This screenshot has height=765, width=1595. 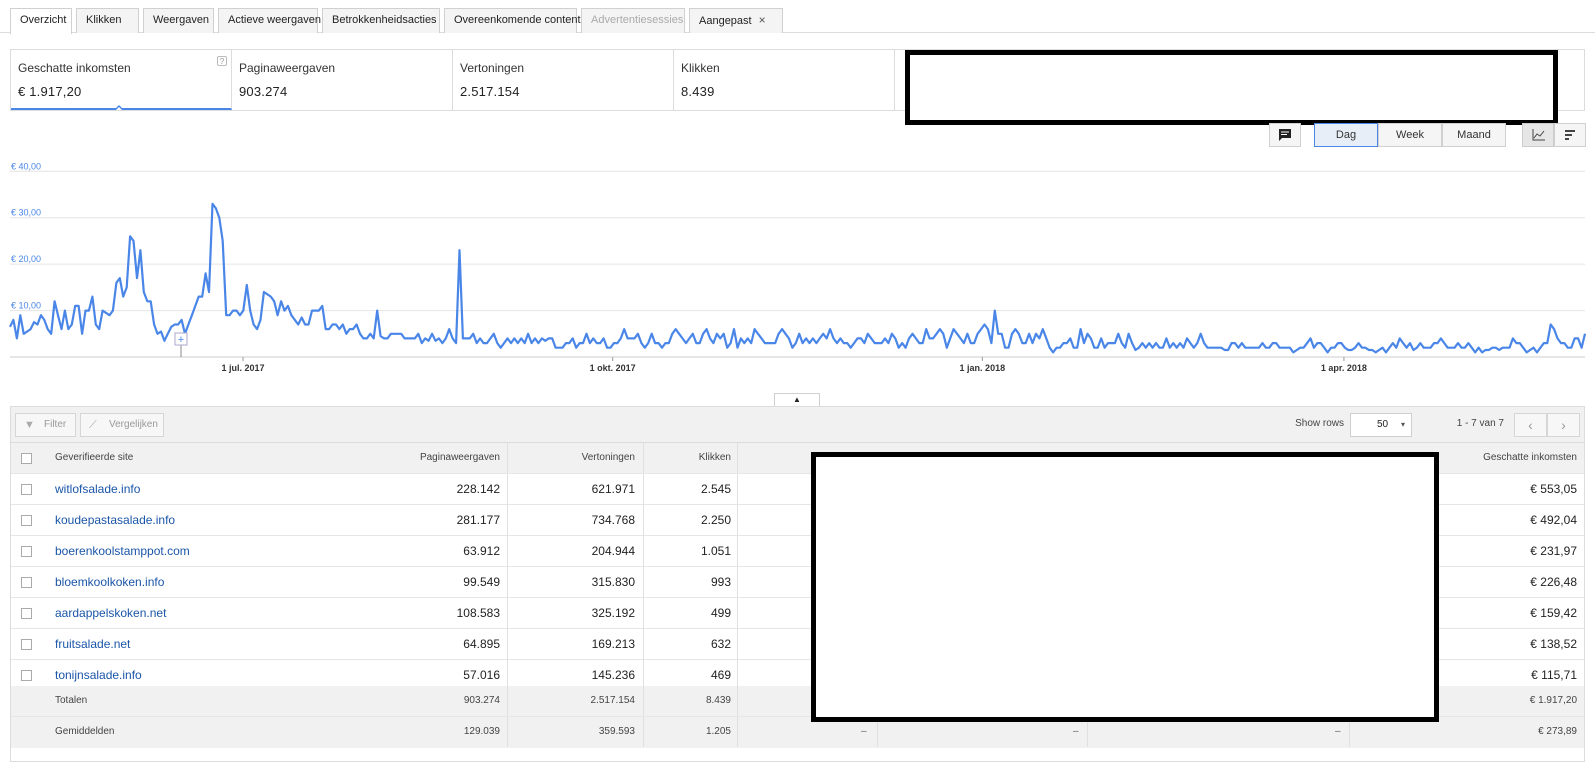 I want to click on averages-impressions: 359.593, so click(x=616, y=731).